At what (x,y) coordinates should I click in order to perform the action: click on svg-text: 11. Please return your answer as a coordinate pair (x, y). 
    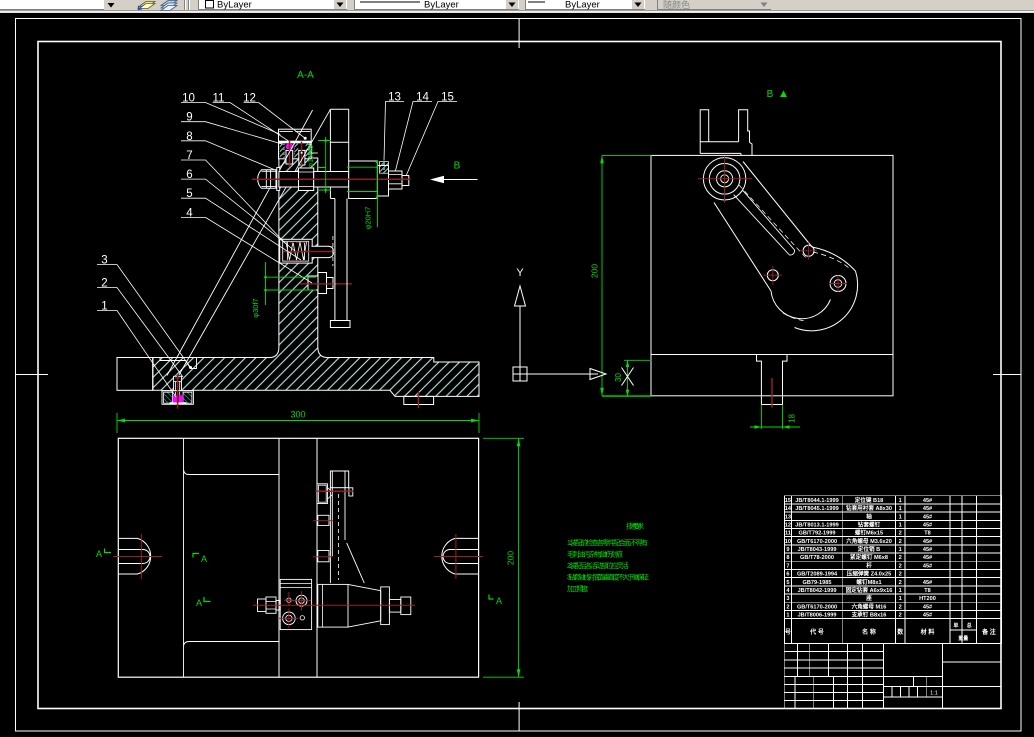
    Looking at the image, I should click on (788, 534).